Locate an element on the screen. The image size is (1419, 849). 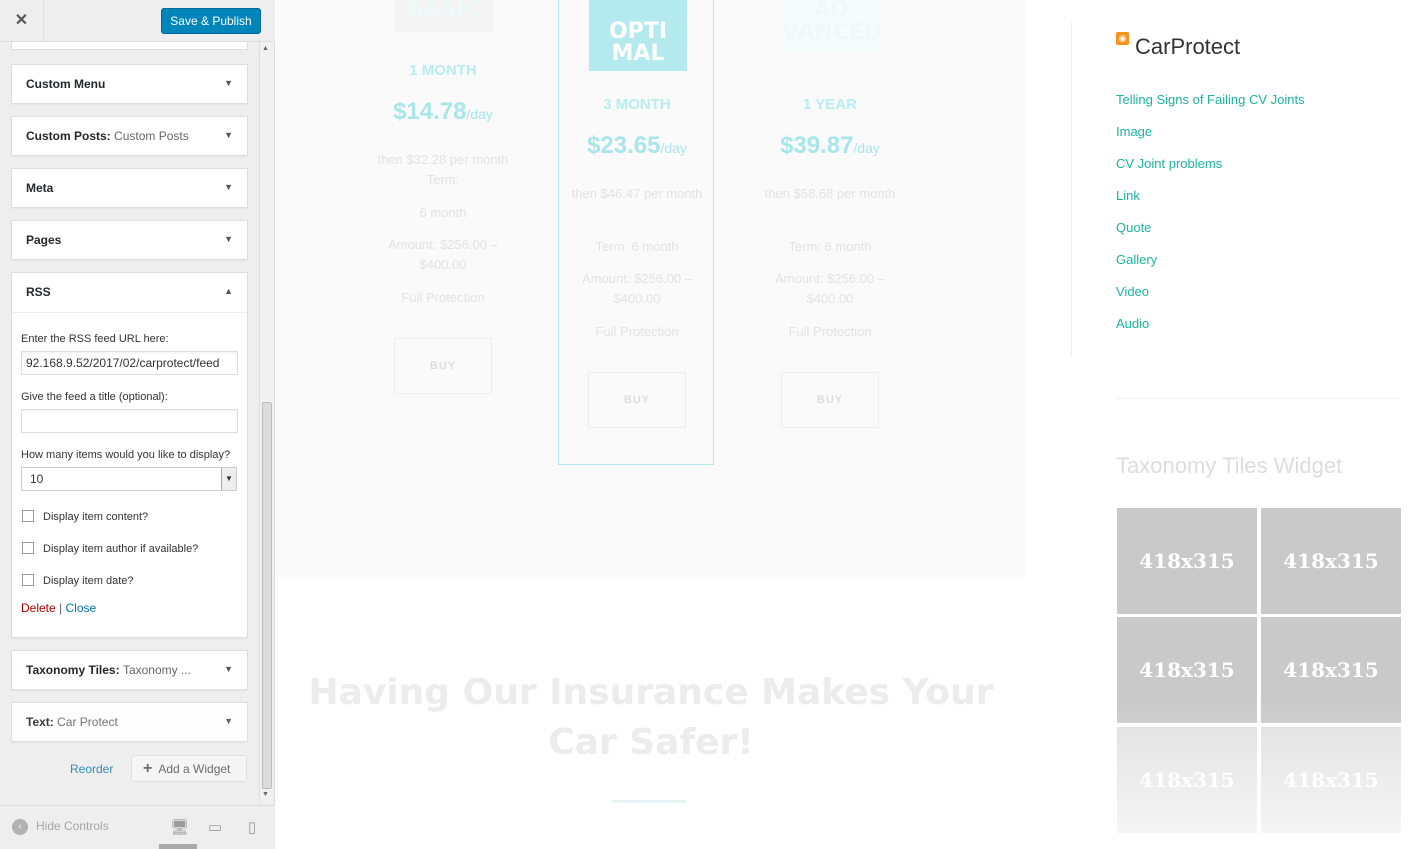
widget-rss-header: RSS ▲ is located at coordinates (129, 293).